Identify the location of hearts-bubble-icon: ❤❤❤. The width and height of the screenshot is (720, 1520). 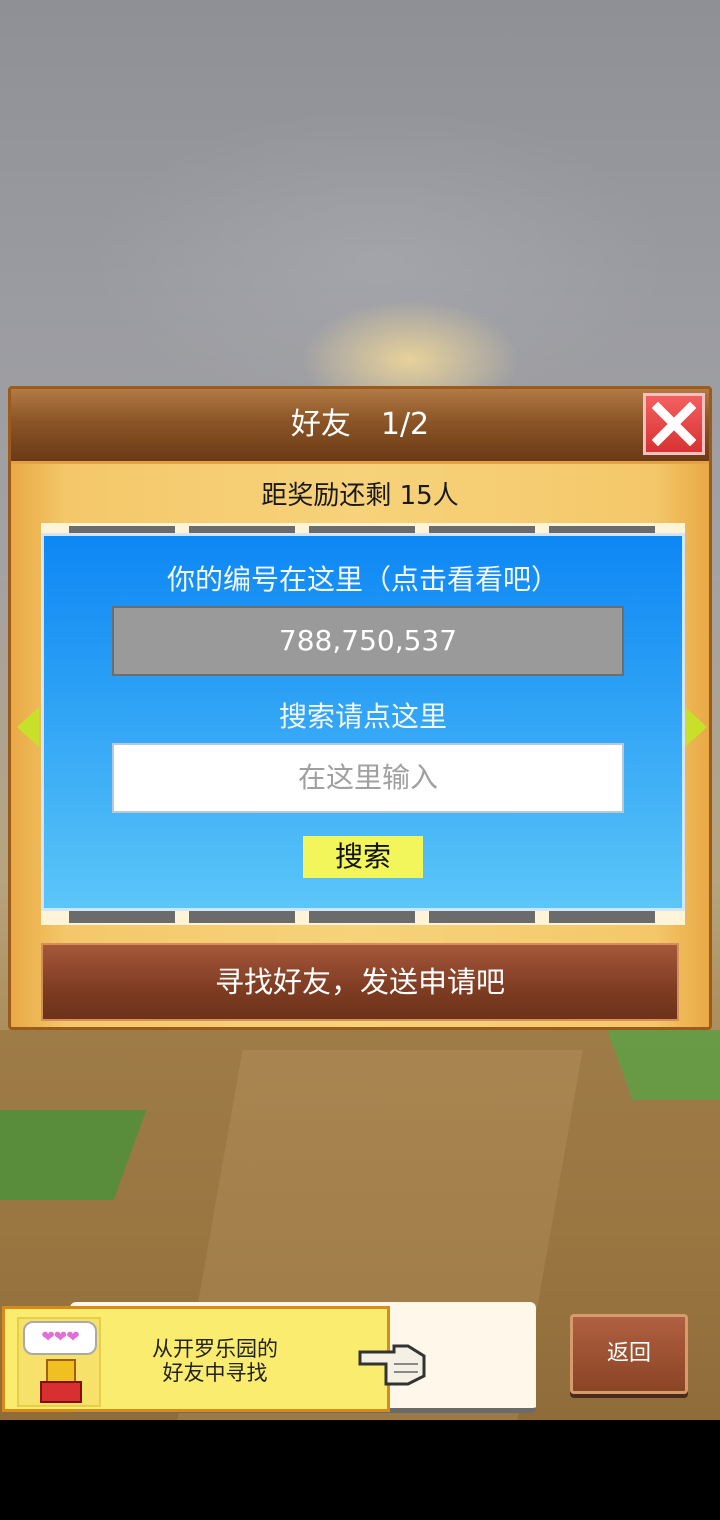
(60, 1338).